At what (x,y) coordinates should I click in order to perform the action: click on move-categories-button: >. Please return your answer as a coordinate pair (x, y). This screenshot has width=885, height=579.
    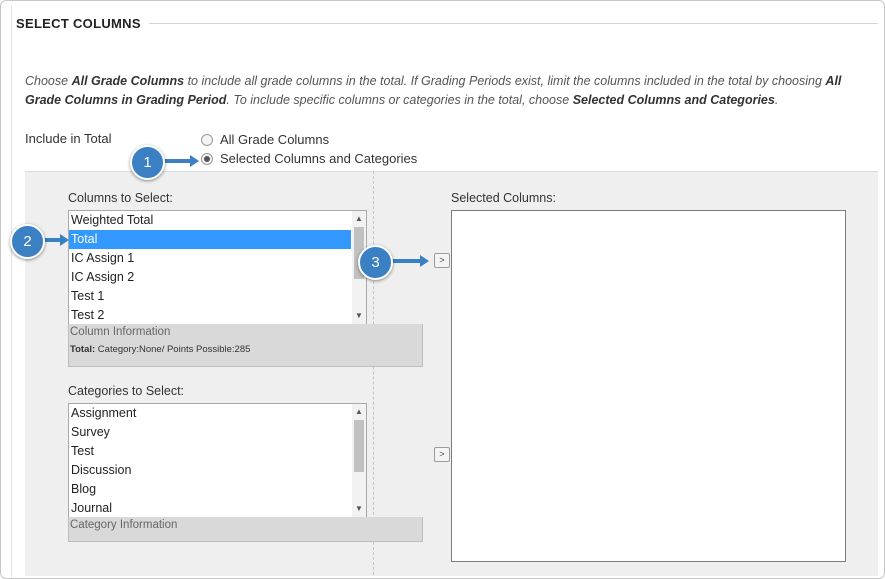
    Looking at the image, I should click on (442, 454).